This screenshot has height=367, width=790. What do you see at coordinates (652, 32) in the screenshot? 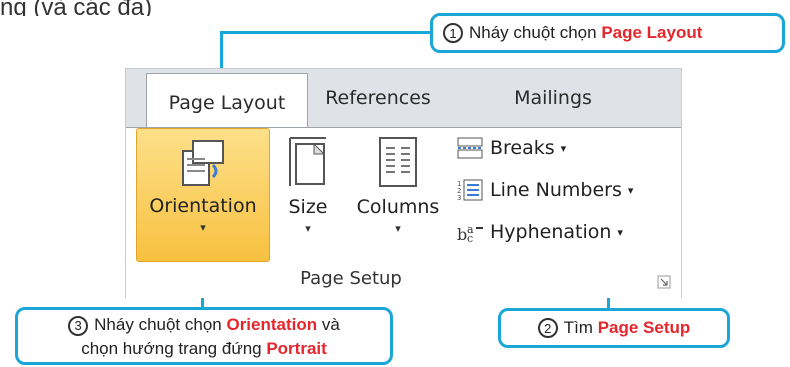
I see `callout-1-highlight: Page Layout` at bounding box center [652, 32].